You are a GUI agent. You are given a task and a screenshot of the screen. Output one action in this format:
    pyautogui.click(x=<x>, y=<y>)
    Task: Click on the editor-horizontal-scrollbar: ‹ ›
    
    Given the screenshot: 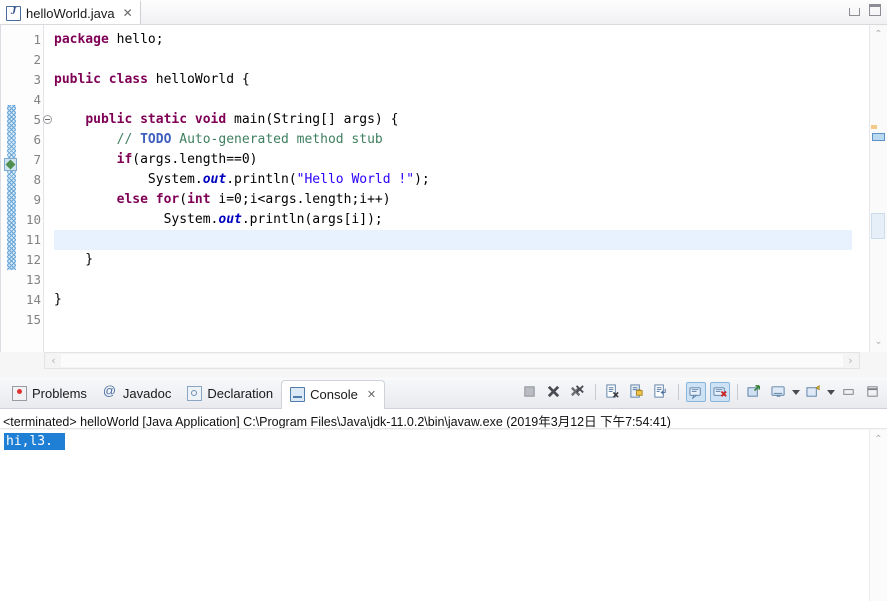 What is the action you would take?
    pyautogui.click(x=452, y=360)
    